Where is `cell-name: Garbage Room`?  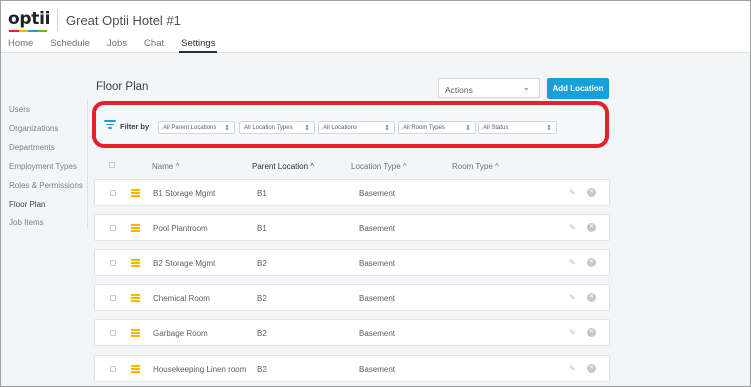
cell-name: Garbage Room is located at coordinates (180, 333).